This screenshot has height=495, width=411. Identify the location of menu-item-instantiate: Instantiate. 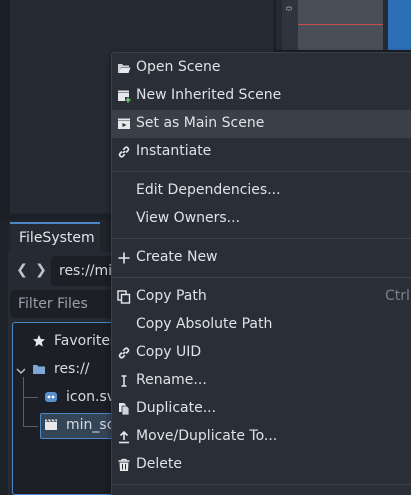
(261, 152).